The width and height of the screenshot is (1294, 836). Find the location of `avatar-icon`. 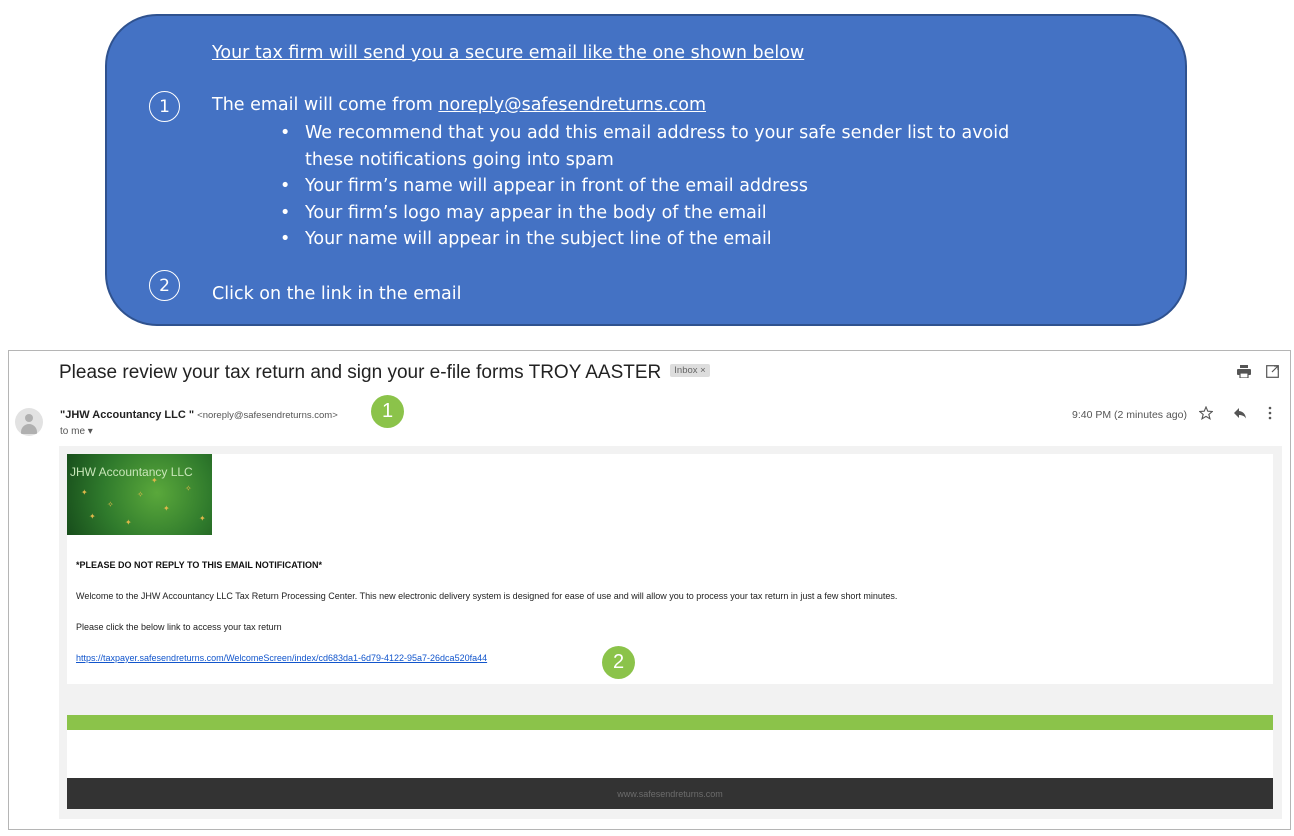

avatar-icon is located at coordinates (29, 422).